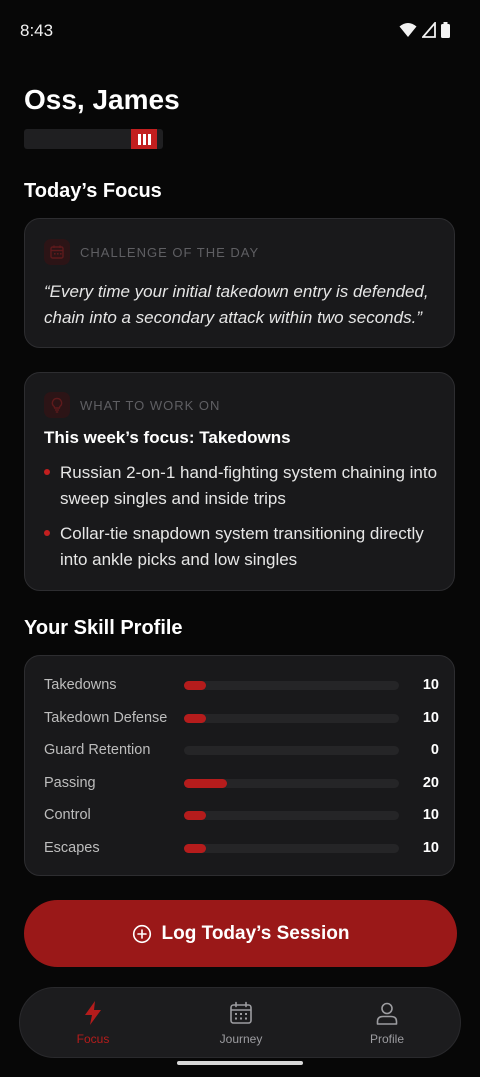 This screenshot has height=1077, width=480. I want to click on status-time: 8:43, so click(37, 30).